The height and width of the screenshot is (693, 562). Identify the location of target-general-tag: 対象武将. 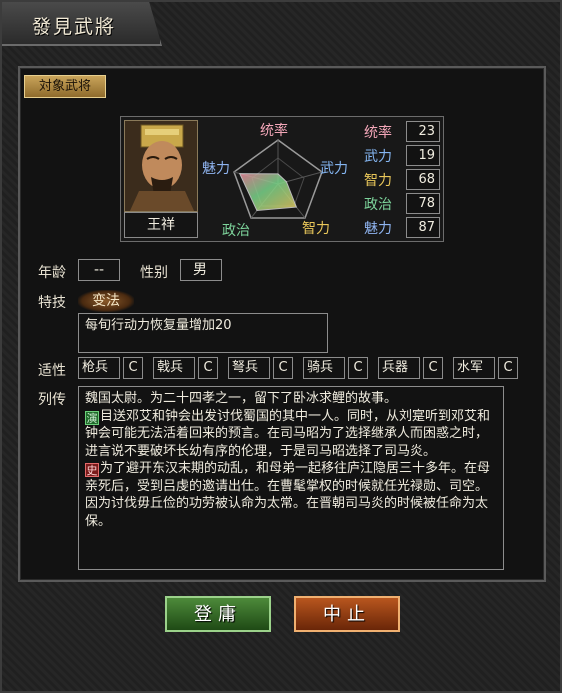
(65, 86).